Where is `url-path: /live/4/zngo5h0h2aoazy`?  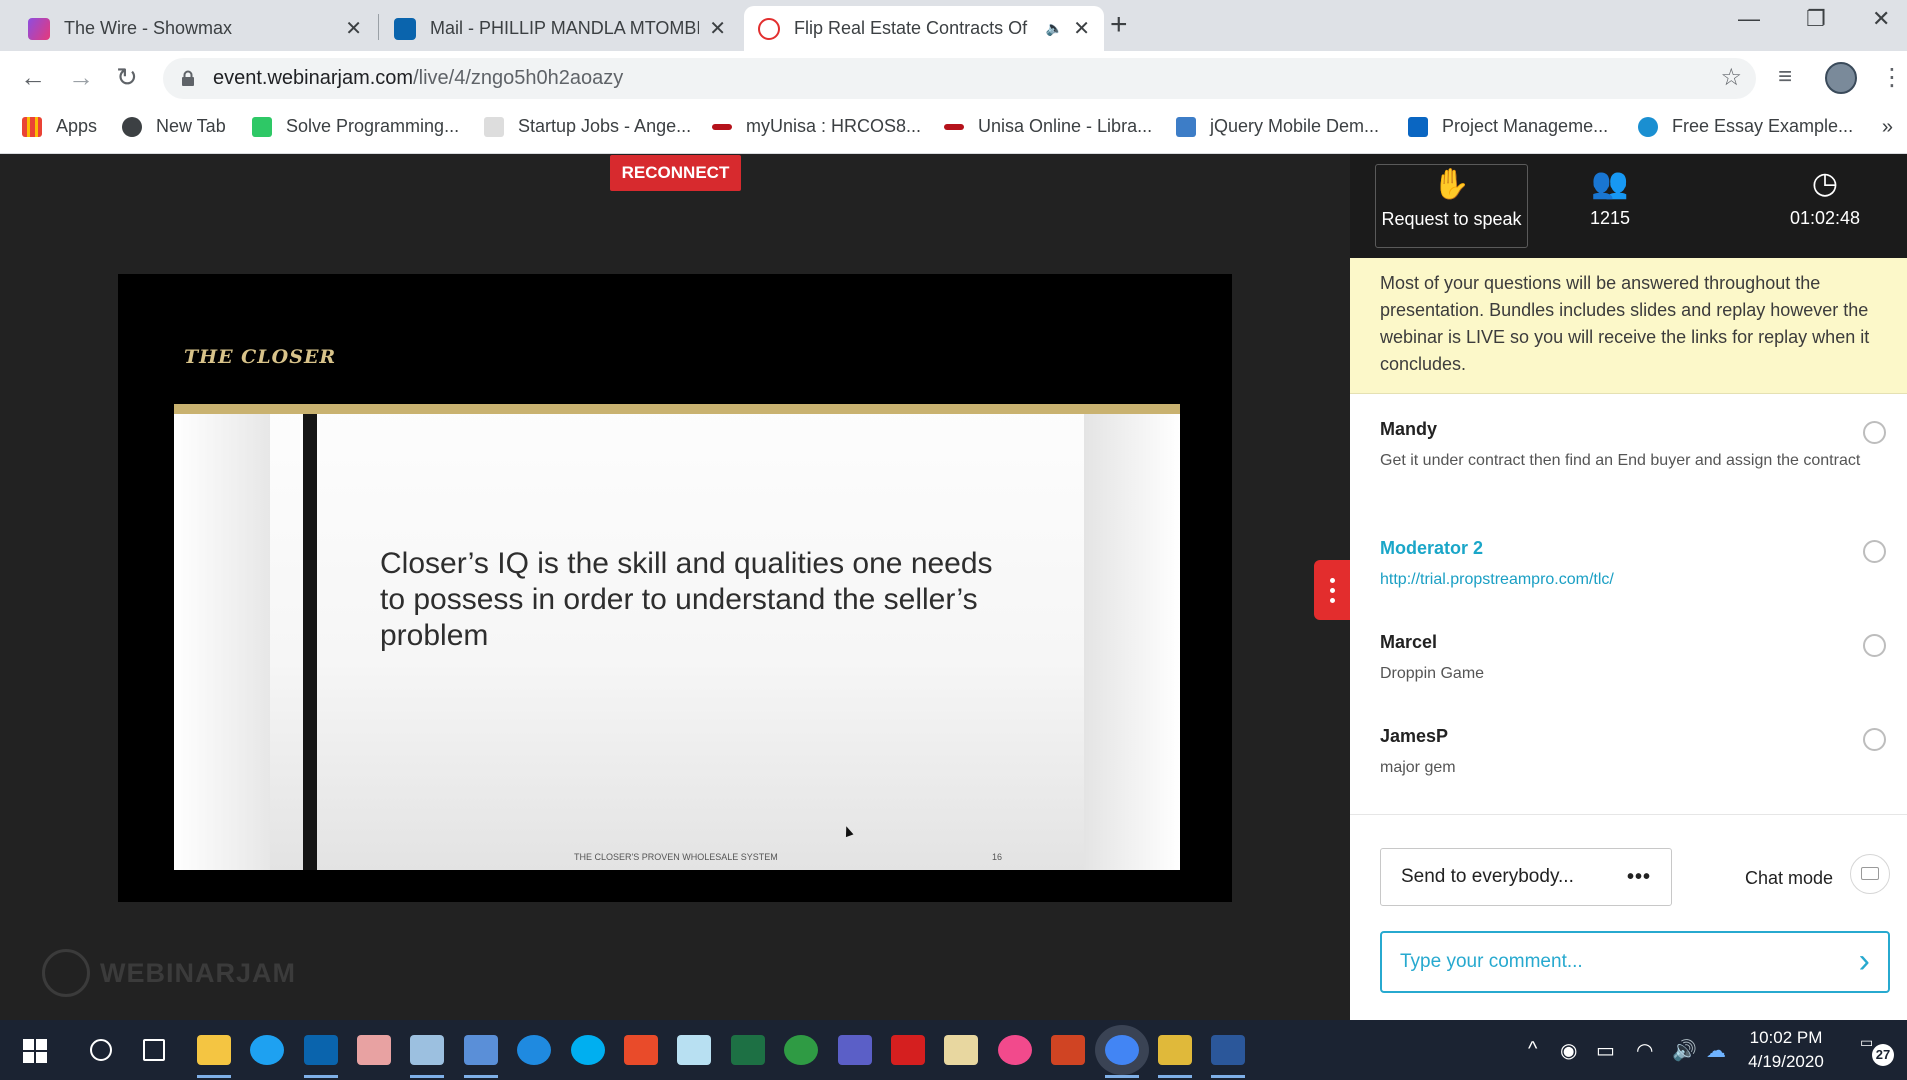 url-path: /live/4/zngo5h0h2aoazy is located at coordinates (518, 78).